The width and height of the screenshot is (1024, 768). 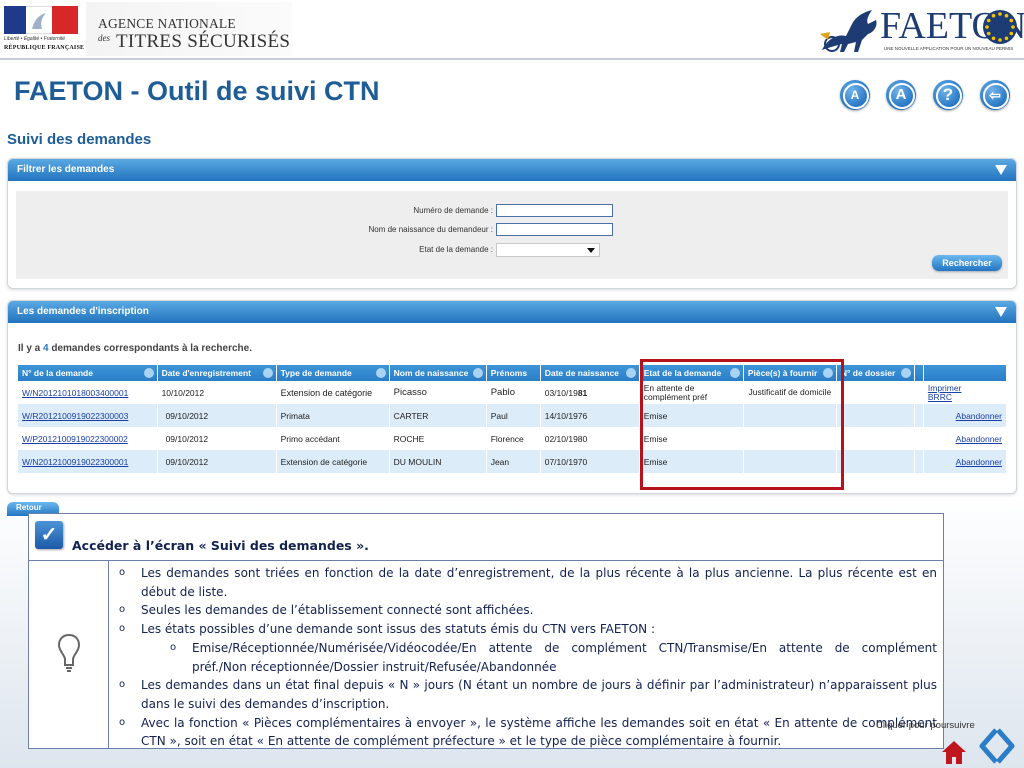 I want to click on ants-line1: AGENCE NATIONALE, so click(x=167, y=23).